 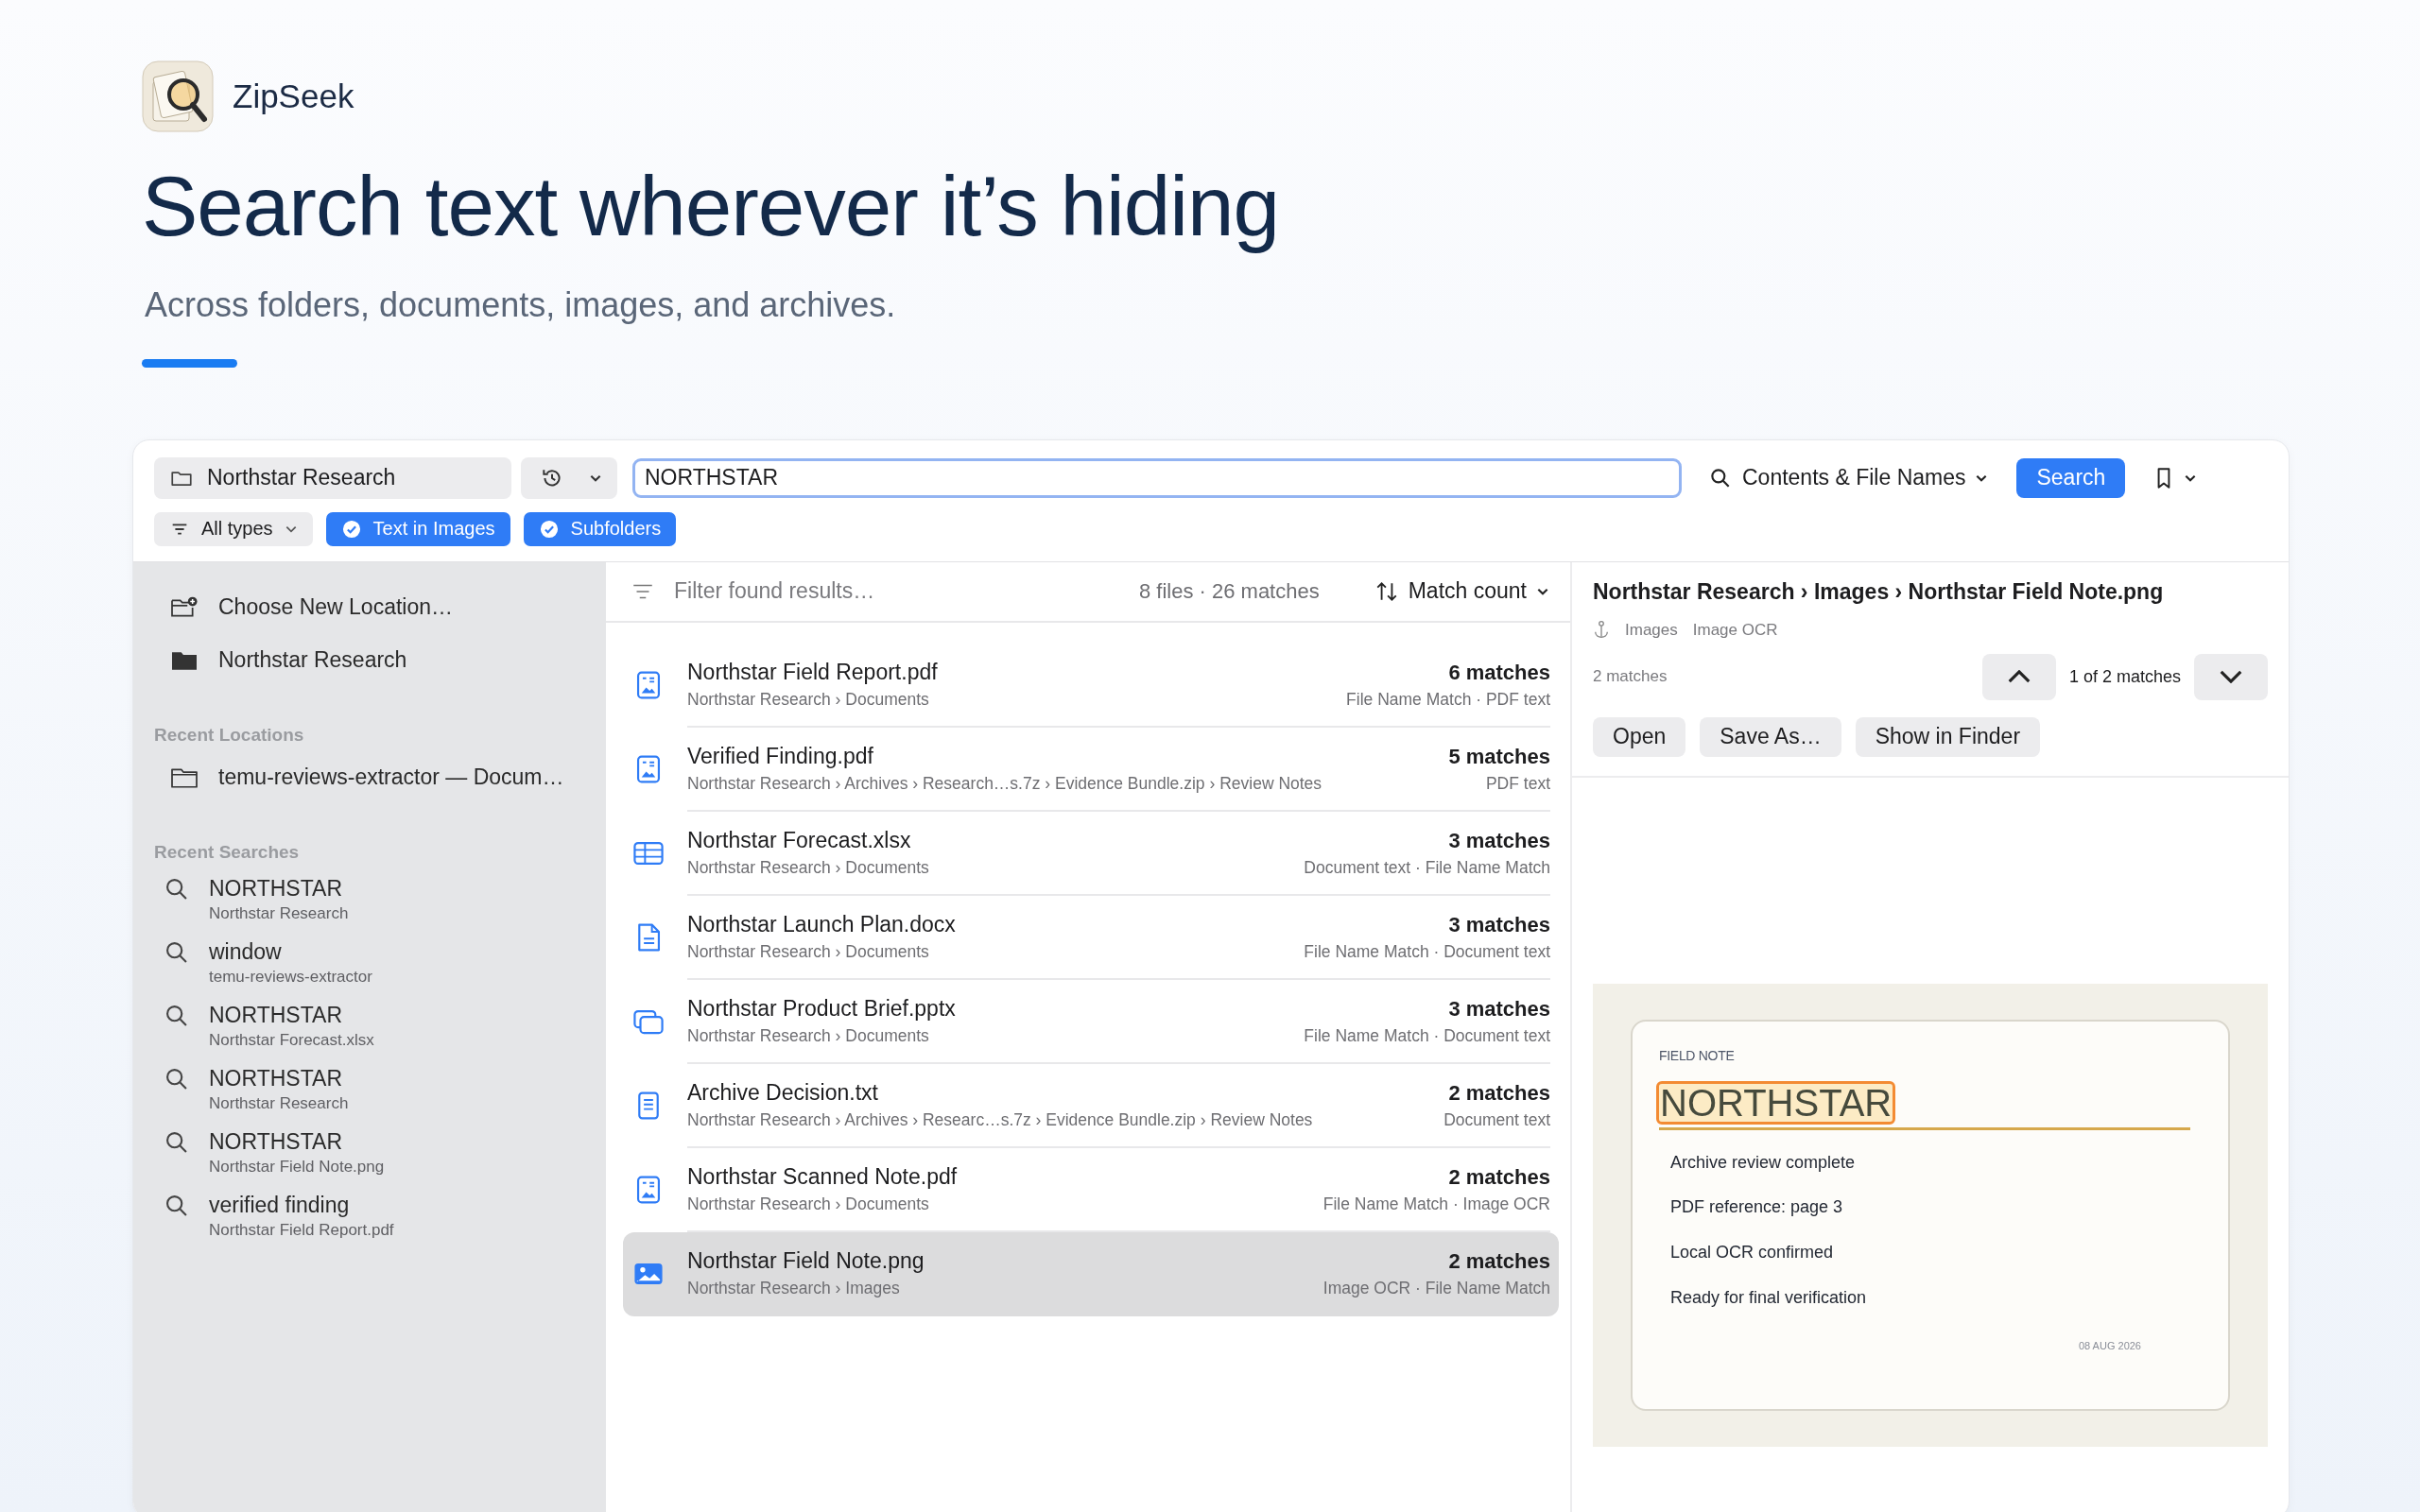 I want to click on chevron-down-icon, so click(x=2231, y=677).